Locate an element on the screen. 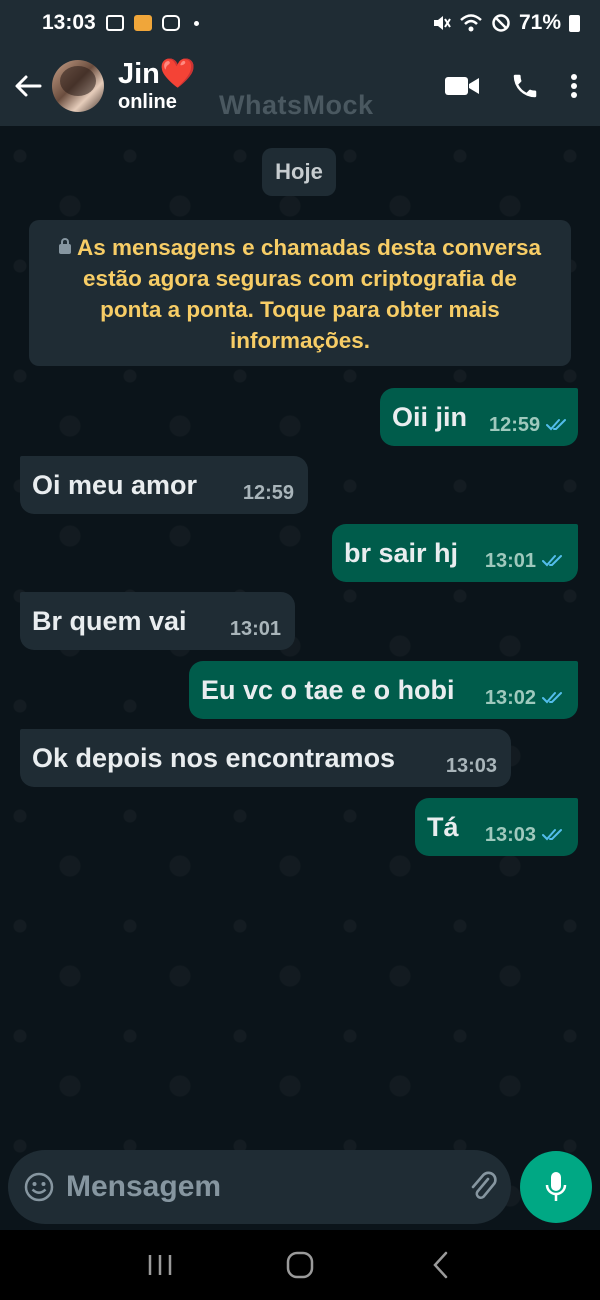 This screenshot has height=1300, width=600. message-time: 13:02 is located at coordinates (510, 697).